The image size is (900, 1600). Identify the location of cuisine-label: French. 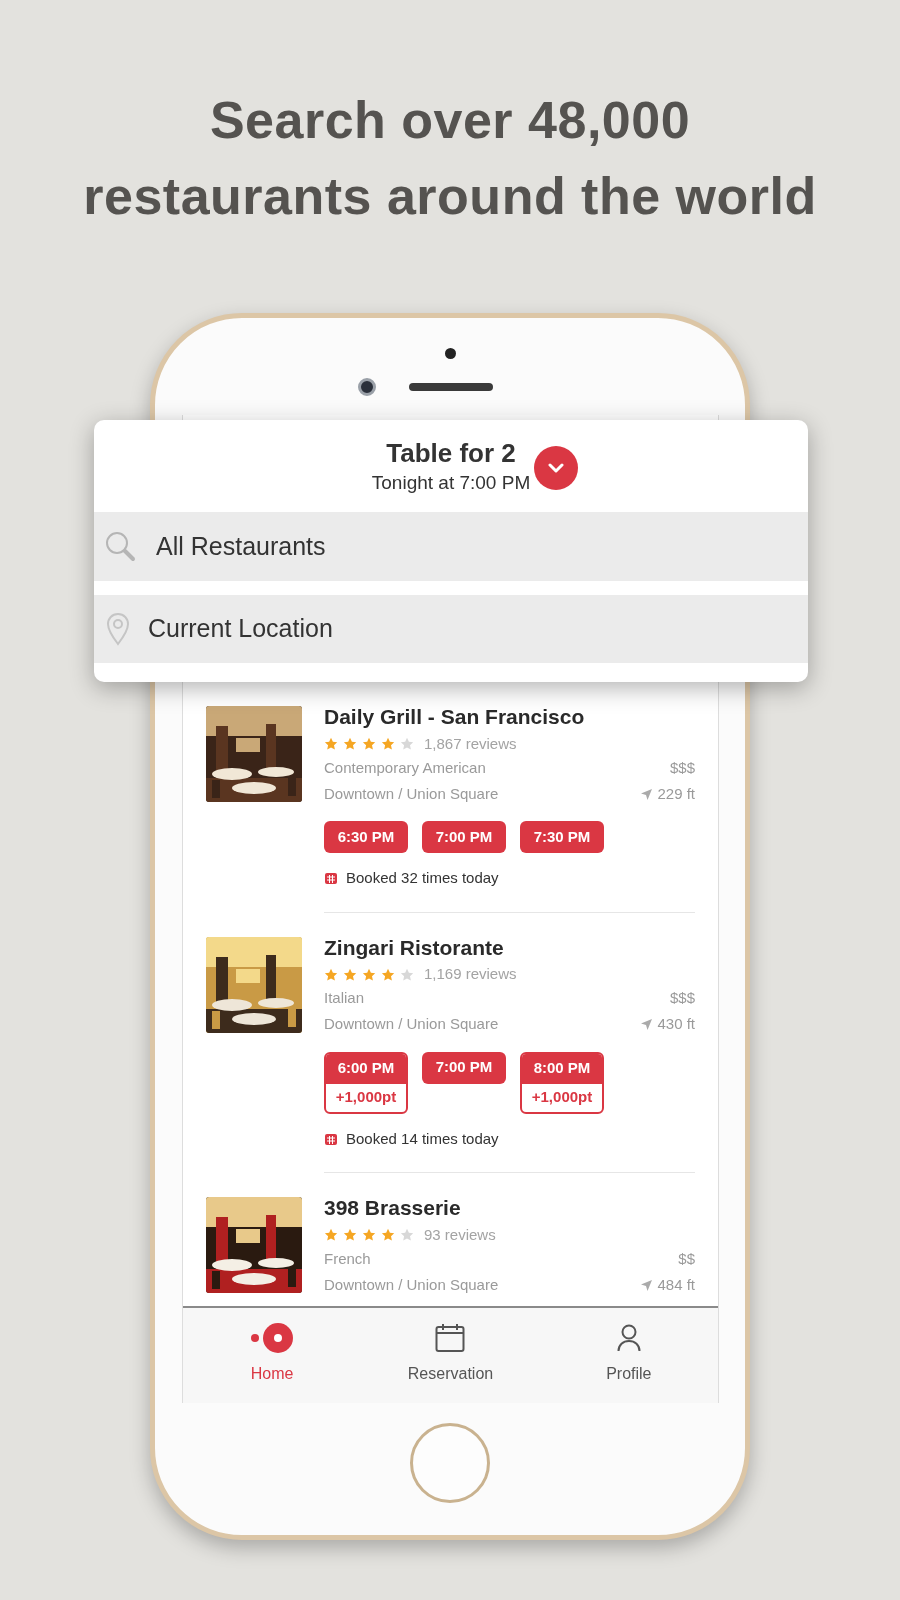
(347, 1258).